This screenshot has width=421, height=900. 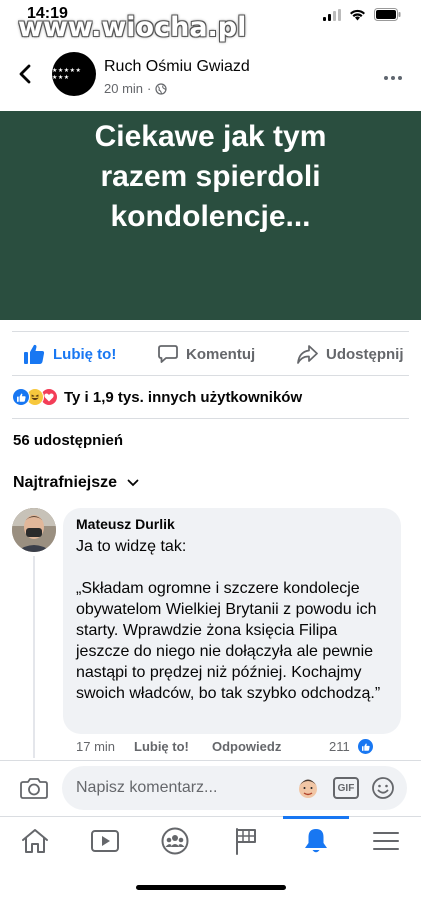 I want to click on menu-icon, so click(x=386, y=841).